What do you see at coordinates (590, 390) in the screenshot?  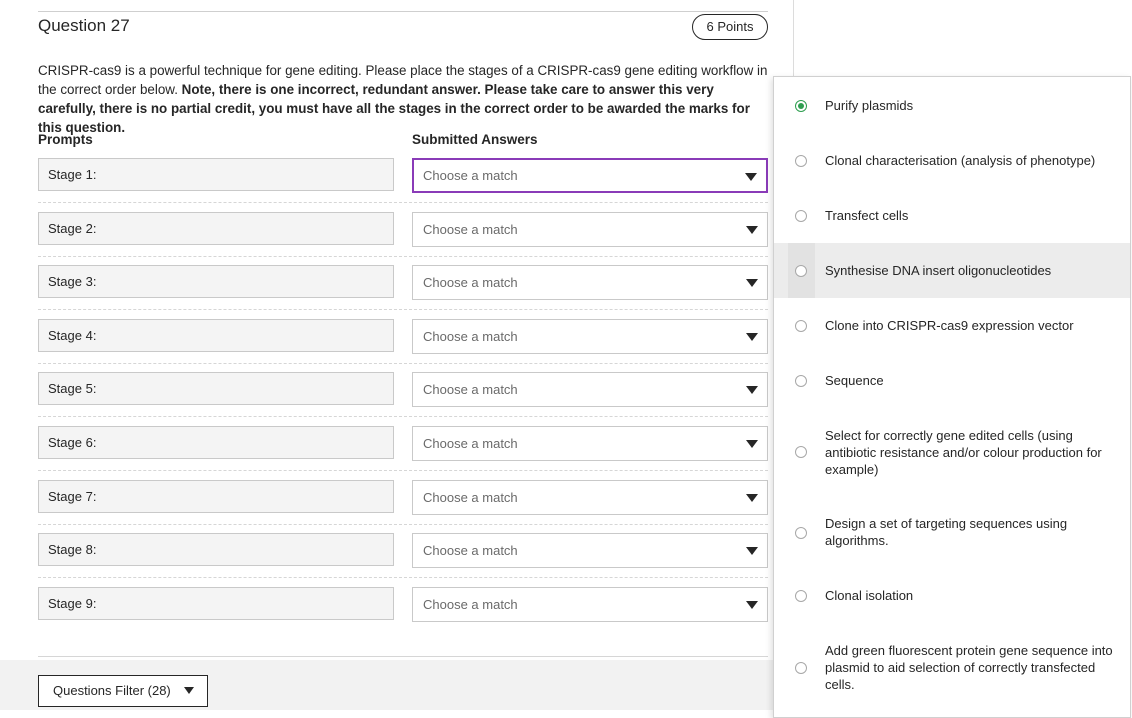 I see `answer-select-stage-5: Choose a match` at bounding box center [590, 390].